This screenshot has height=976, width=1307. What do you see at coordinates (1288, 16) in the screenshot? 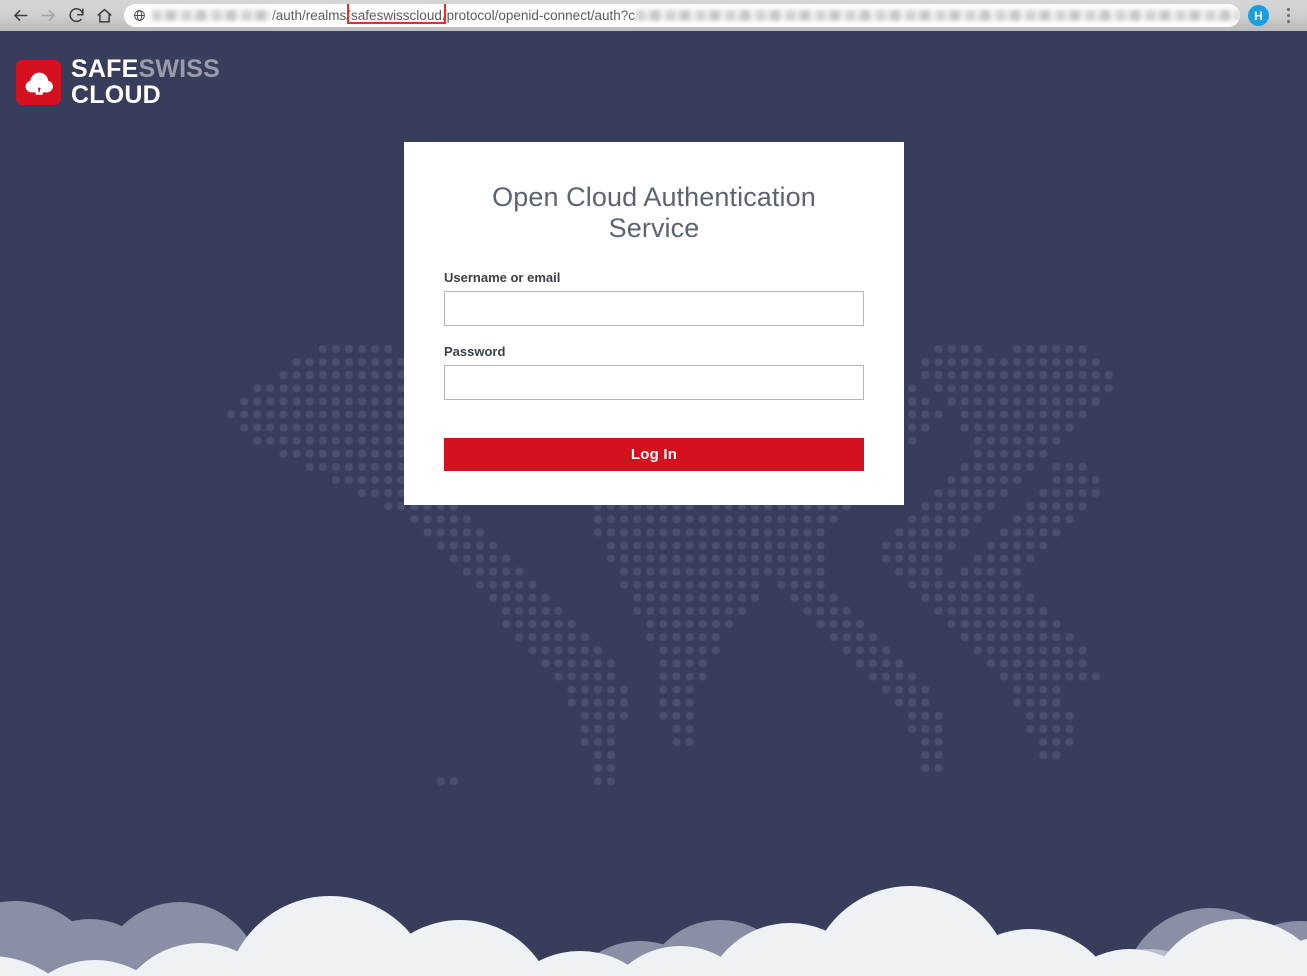
I see `browser-menu-icon` at bounding box center [1288, 16].